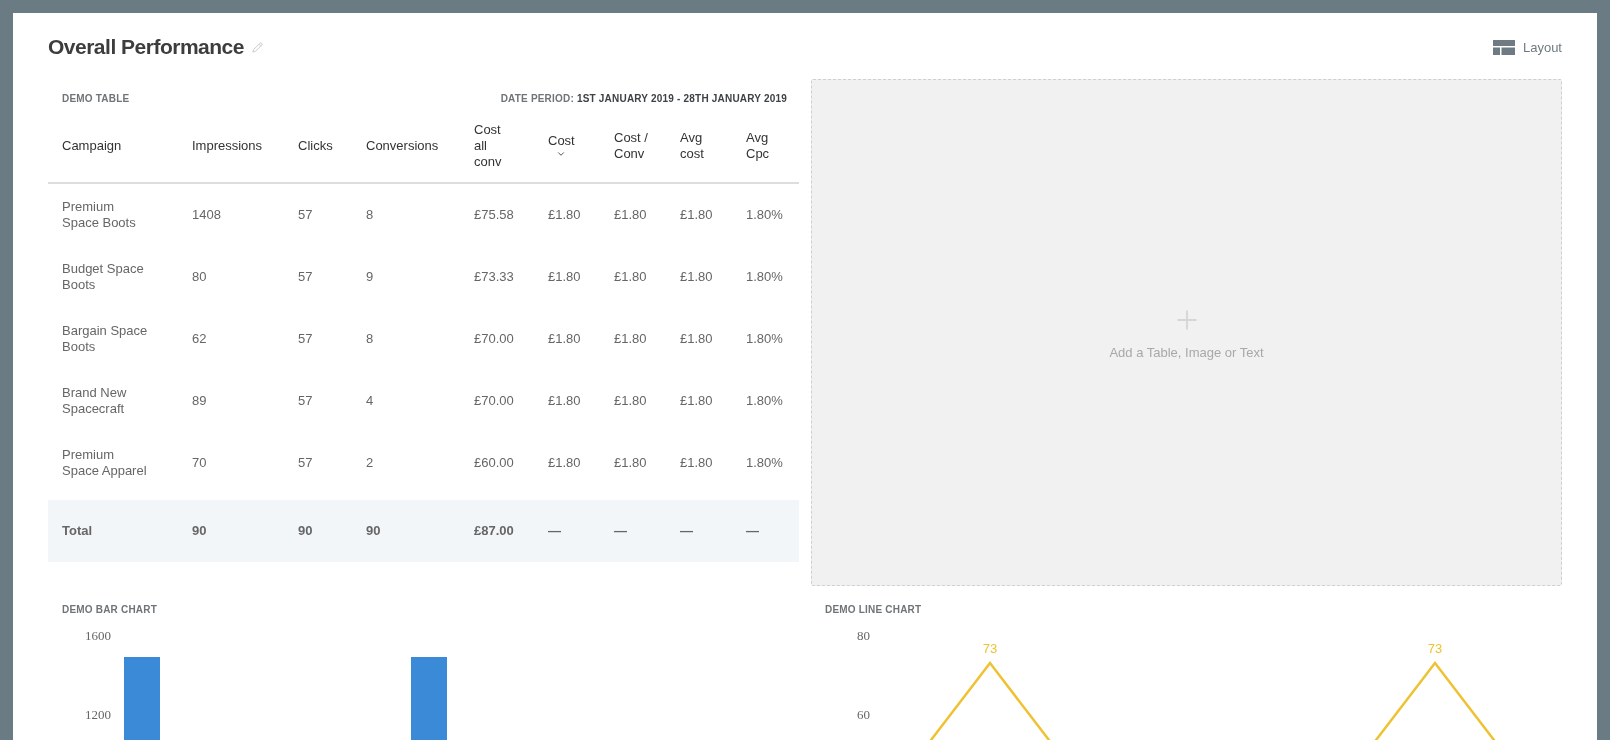  I want to click on axis-tick-label: 60, so click(863, 714).